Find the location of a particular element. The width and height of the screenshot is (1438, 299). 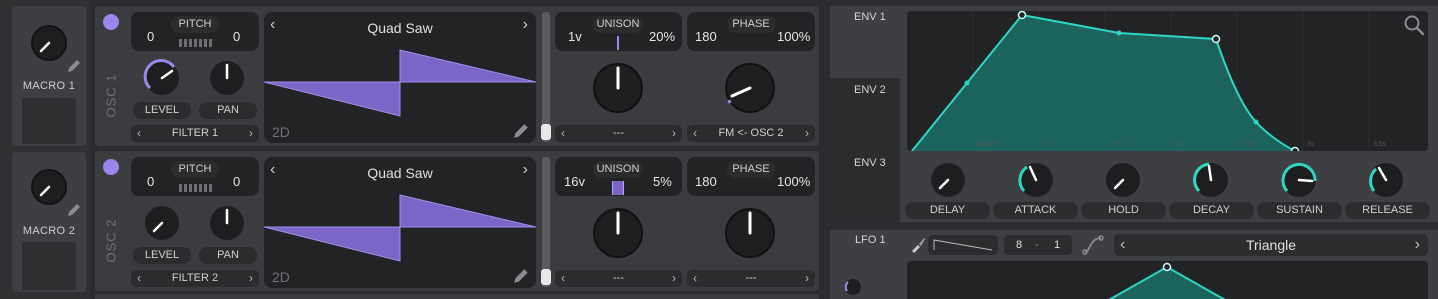

macro-2-knob is located at coordinates (49, 187).